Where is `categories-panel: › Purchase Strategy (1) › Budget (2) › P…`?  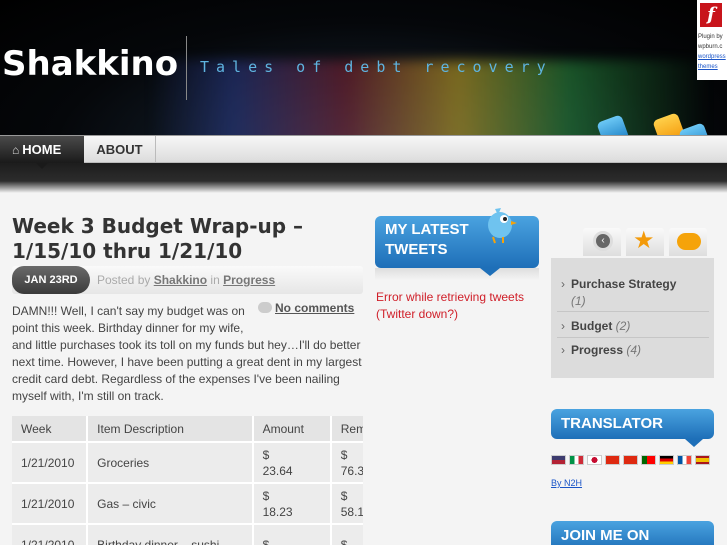 categories-panel: › Purchase Strategy (1) › Budget (2) › P… is located at coordinates (632, 318).